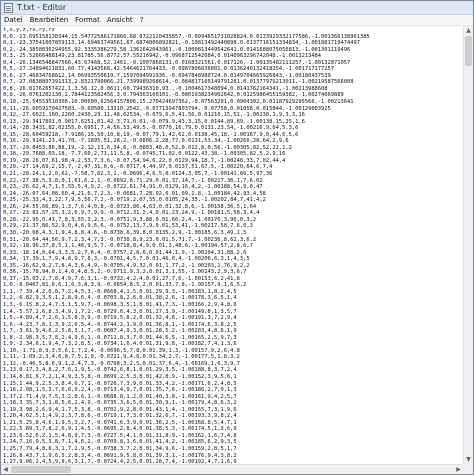  I want to click on vertical-scrollbar: ▲ ▼, so click(468, 245).